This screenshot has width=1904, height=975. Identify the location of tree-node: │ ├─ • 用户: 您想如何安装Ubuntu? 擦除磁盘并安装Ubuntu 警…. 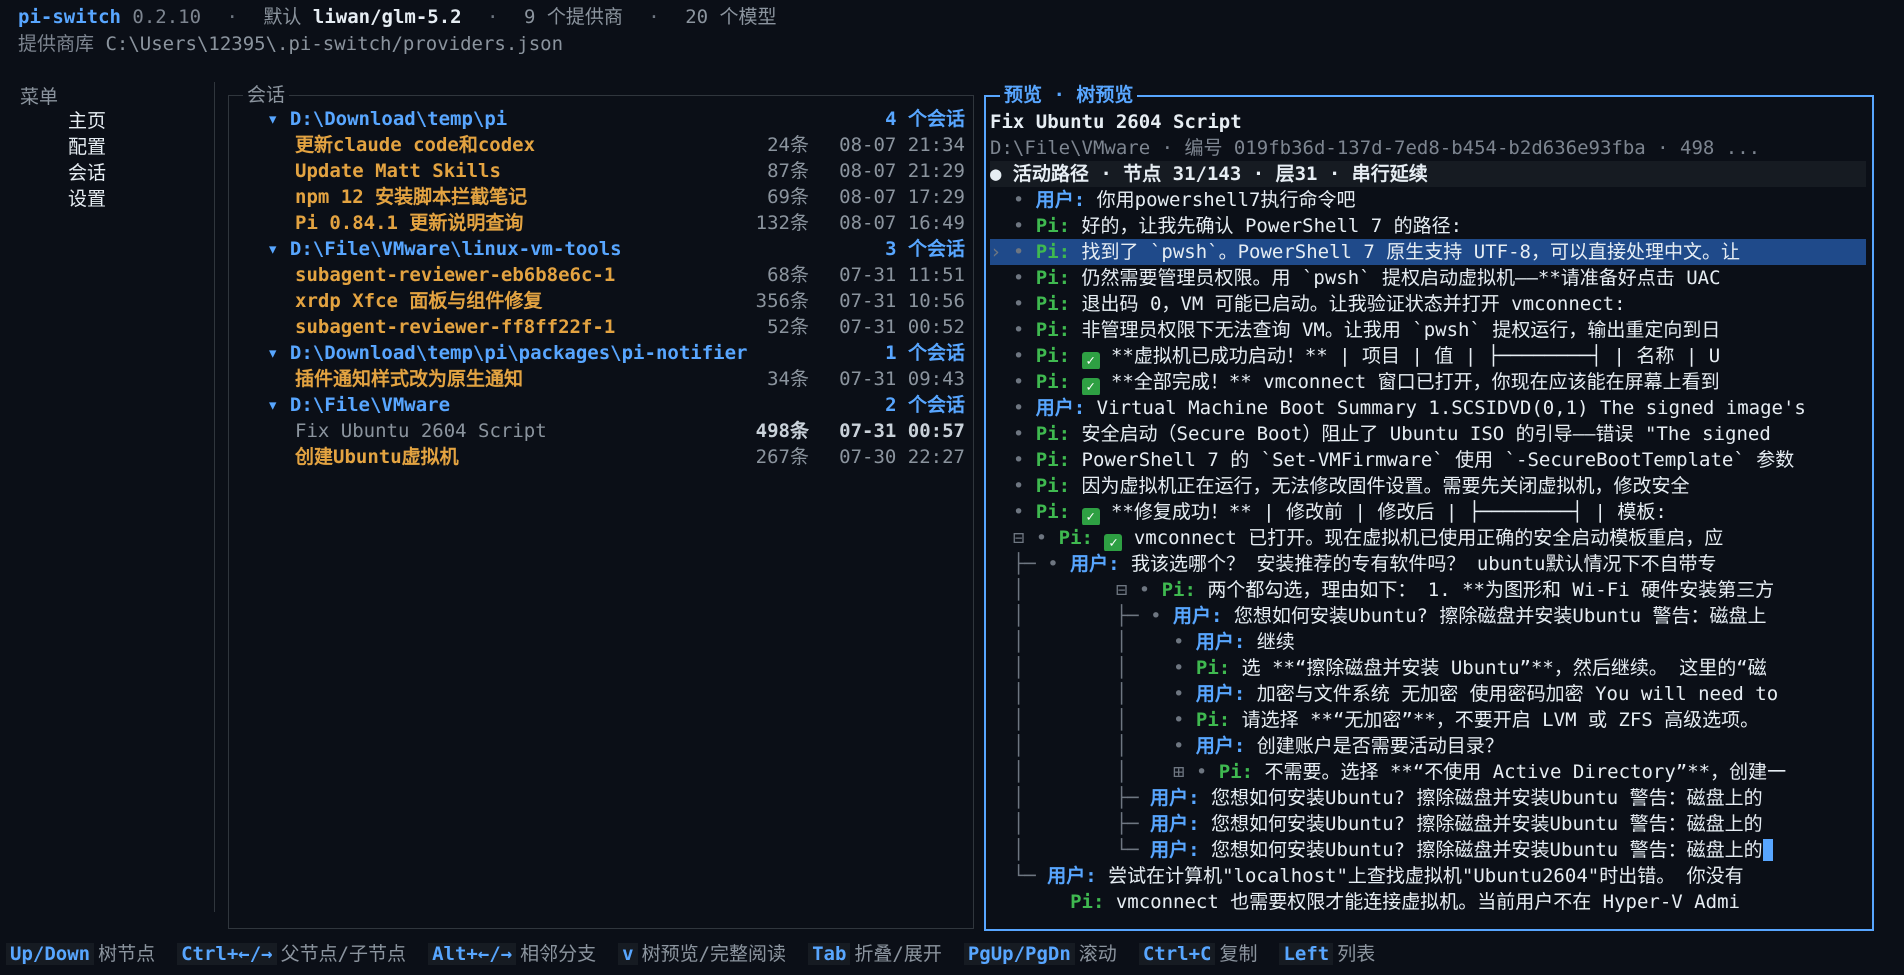
(1428, 616).